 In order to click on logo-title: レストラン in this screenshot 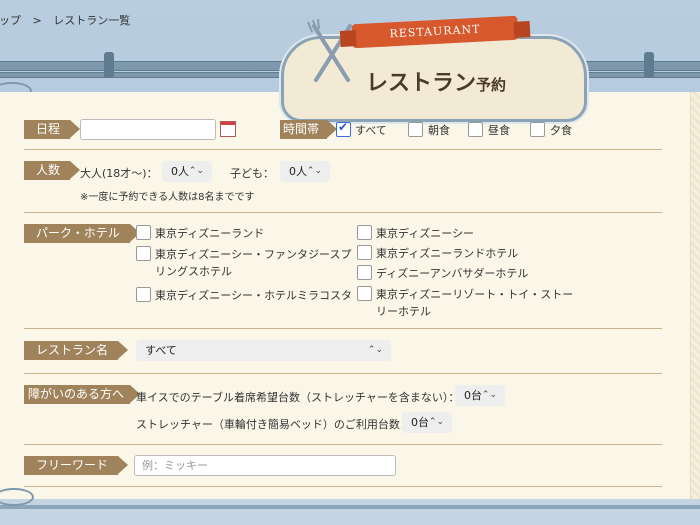, I will do `click(421, 83)`.